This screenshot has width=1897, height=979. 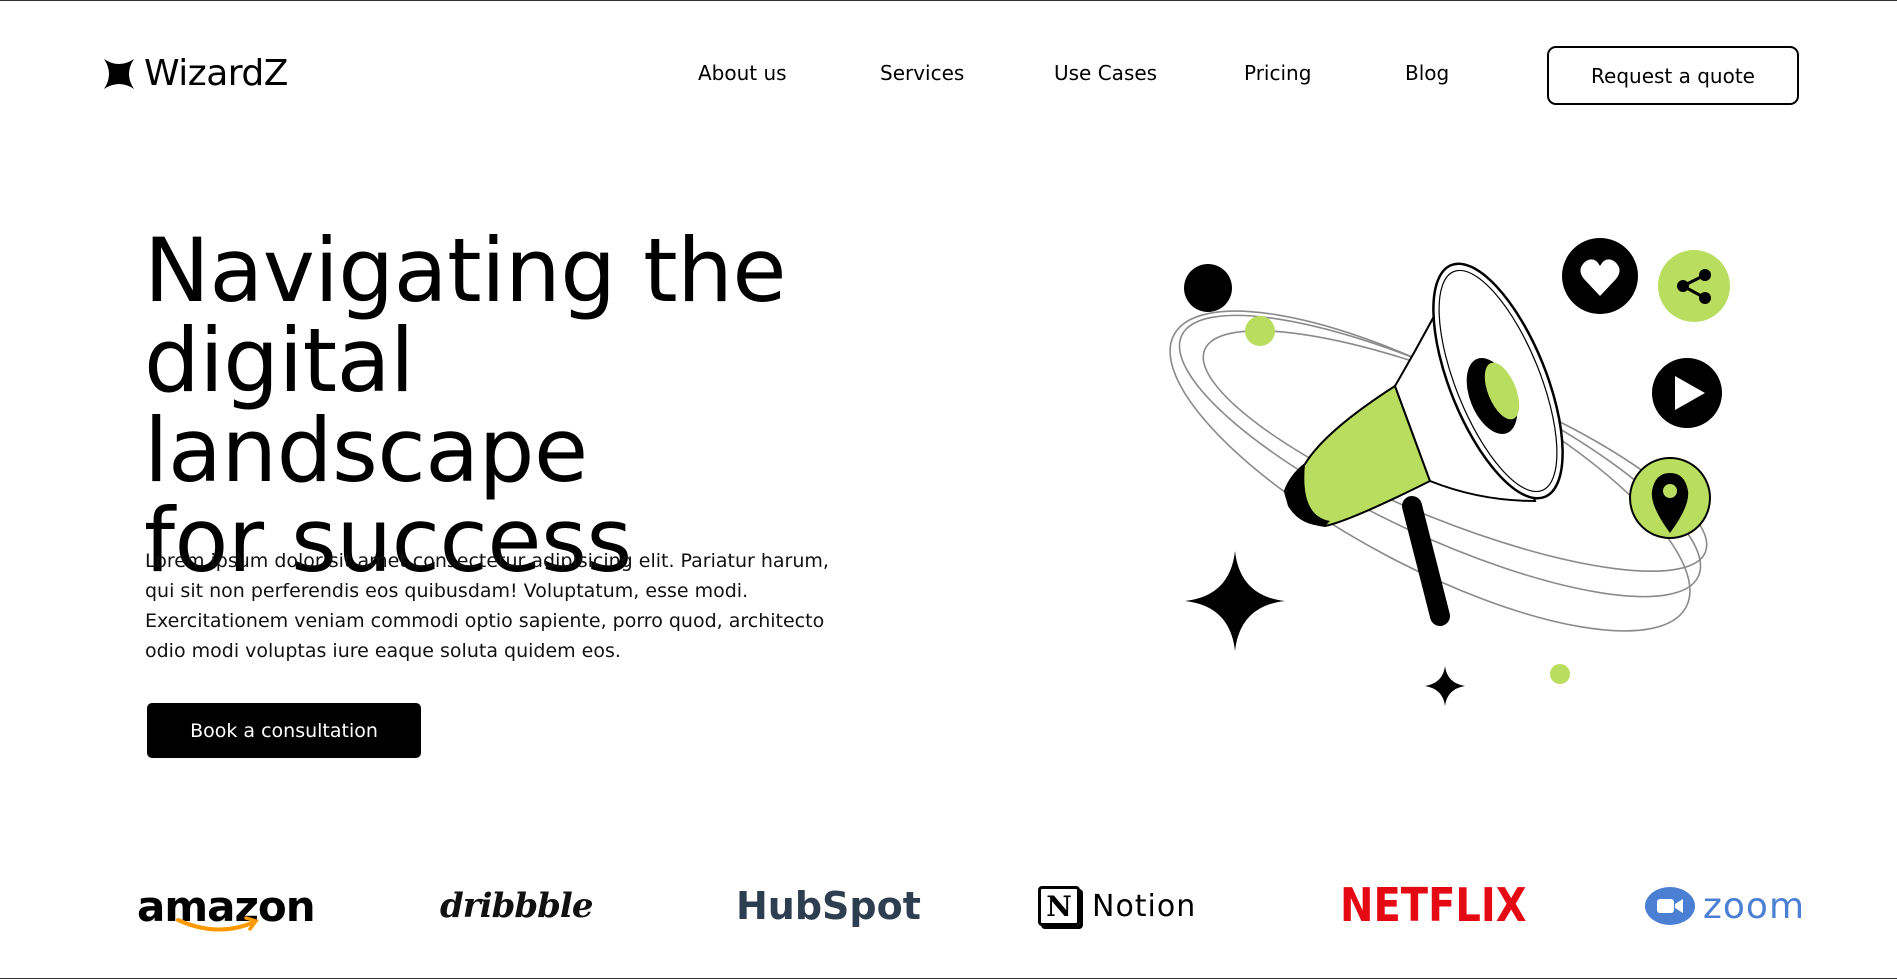 I want to click on request-quote-button: Request a quote, so click(x=1673, y=75).